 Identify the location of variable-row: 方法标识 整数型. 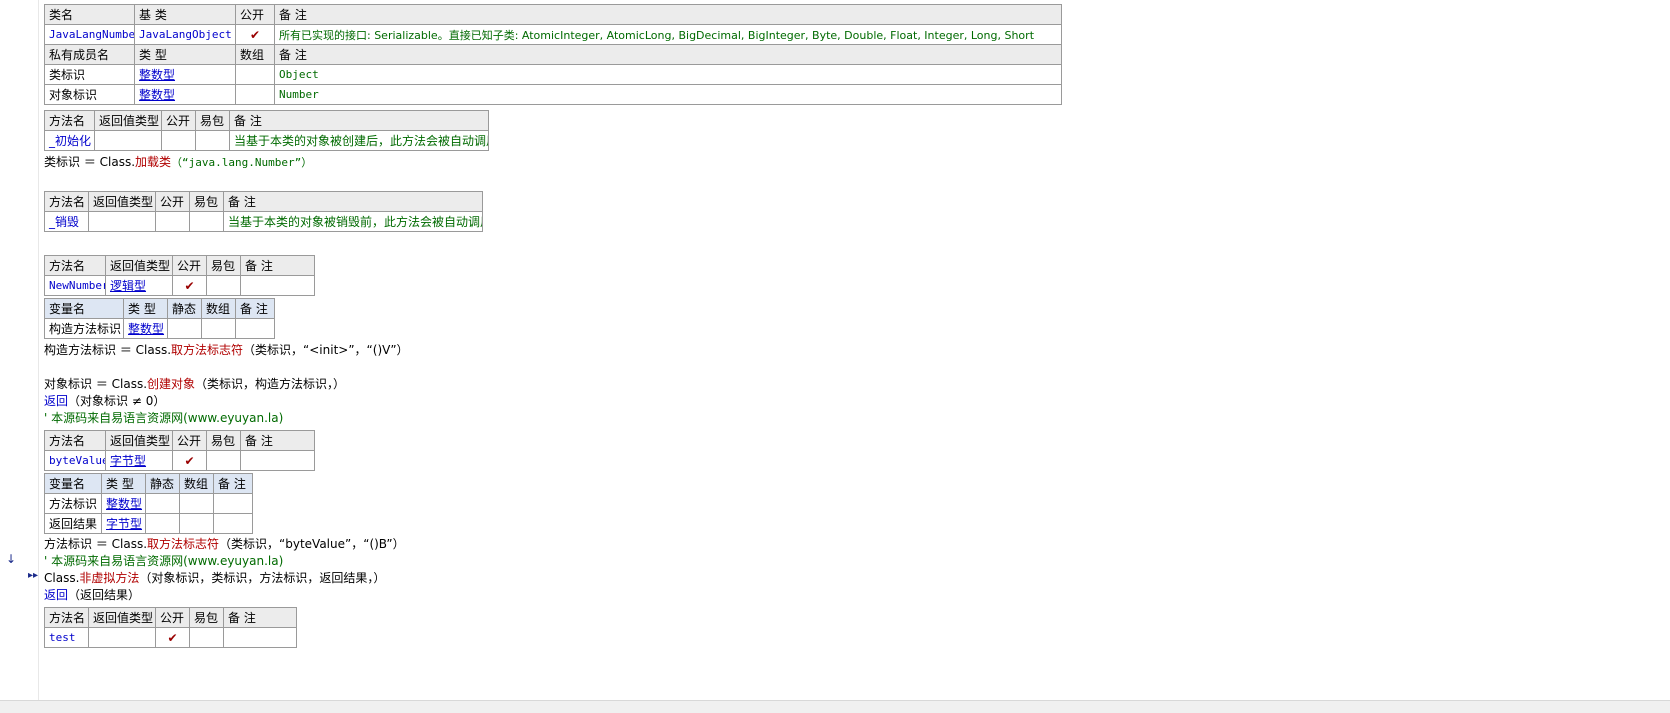
(148, 503).